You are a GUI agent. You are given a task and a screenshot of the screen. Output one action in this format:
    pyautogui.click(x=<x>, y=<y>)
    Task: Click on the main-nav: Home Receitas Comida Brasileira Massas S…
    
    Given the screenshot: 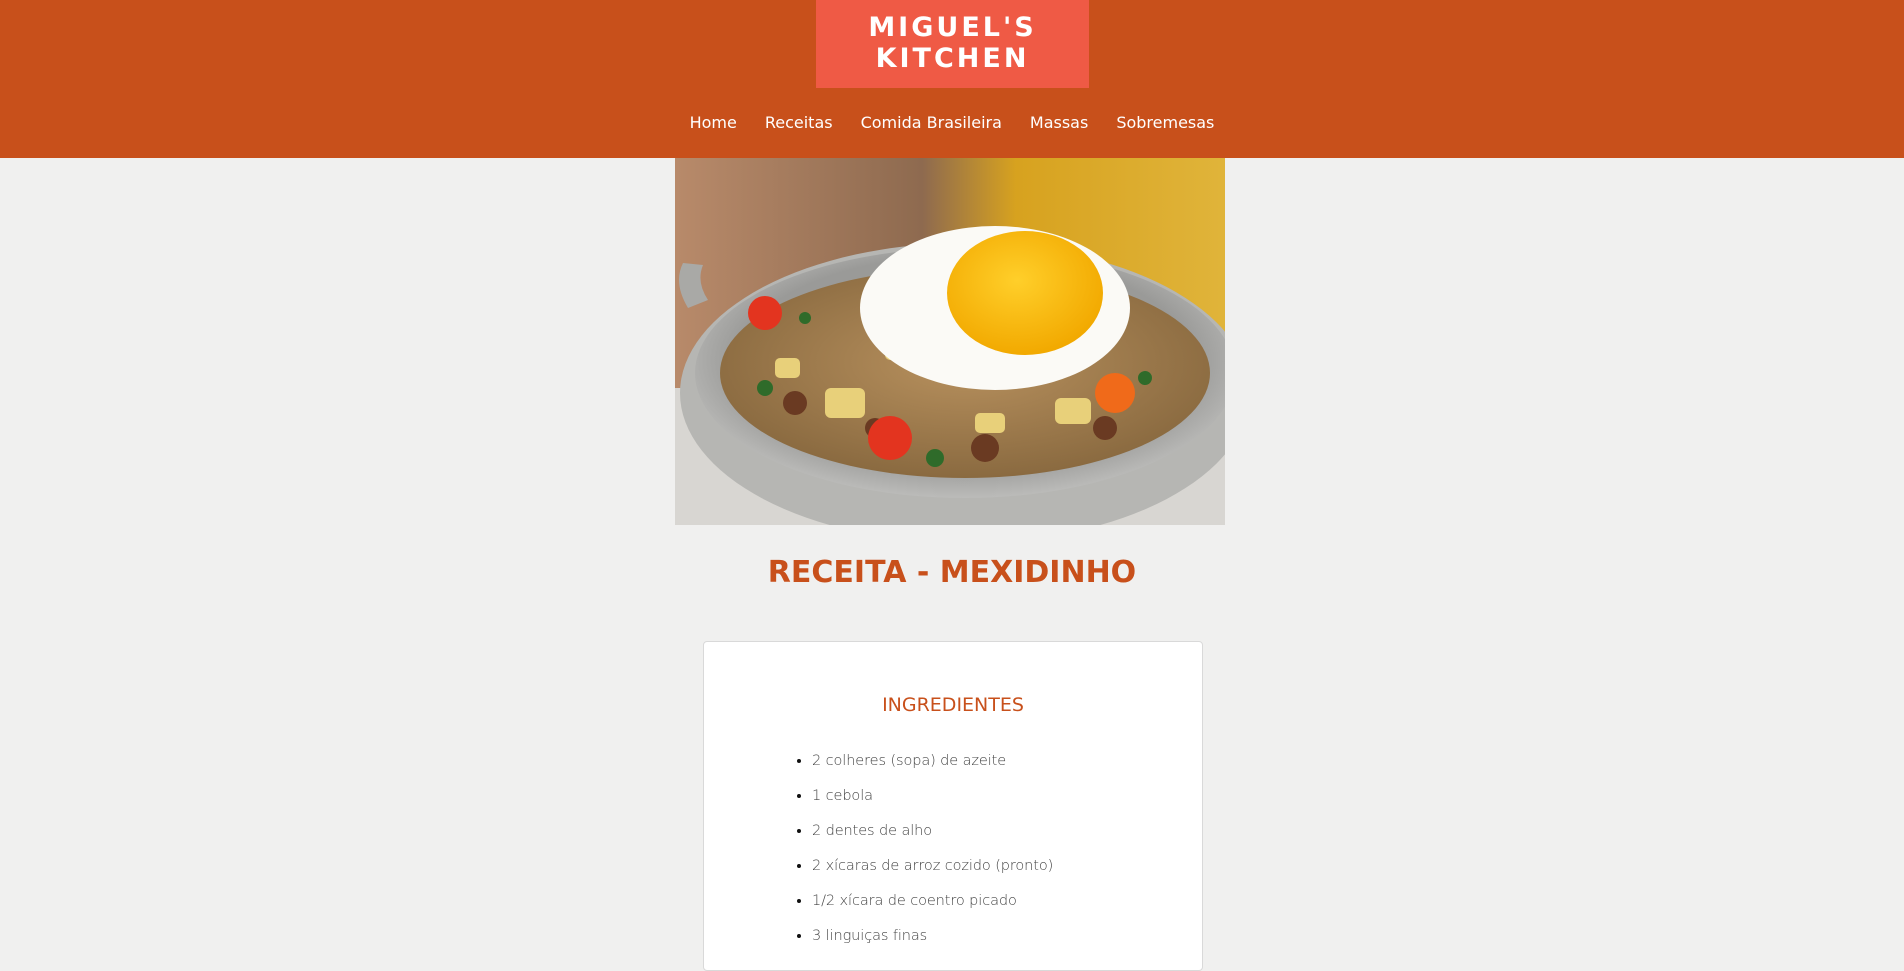 What is the action you would take?
    pyautogui.click(x=952, y=123)
    